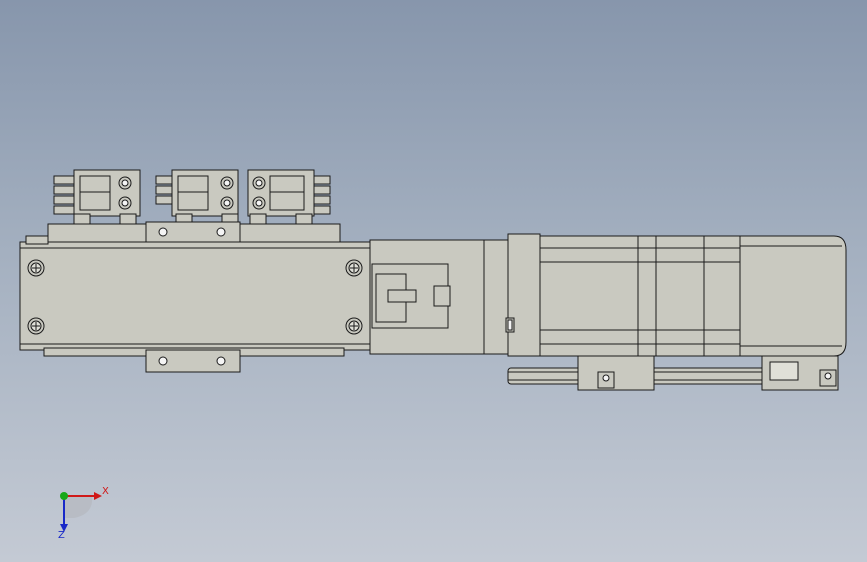 This screenshot has width=867, height=562. Describe the element at coordinates (195, 293) in the screenshot. I see `actuator-main-body` at that location.